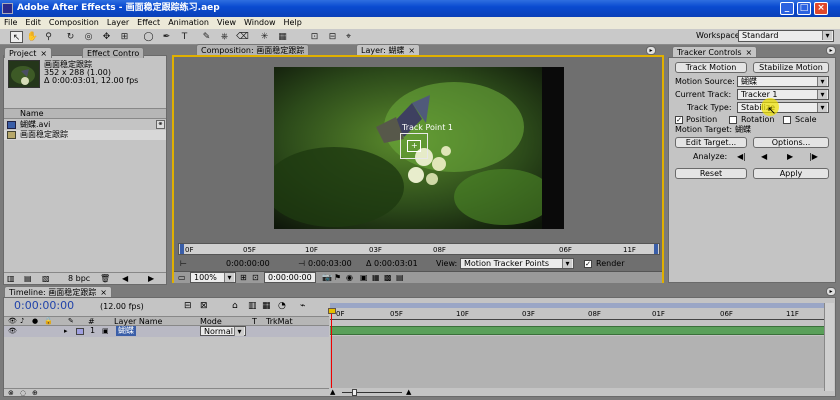 Image resolution: width=840 pixels, height=400 pixels. Describe the element at coordinates (206, 37) in the screenshot. I see `brush-tool-icon: ✎` at that location.